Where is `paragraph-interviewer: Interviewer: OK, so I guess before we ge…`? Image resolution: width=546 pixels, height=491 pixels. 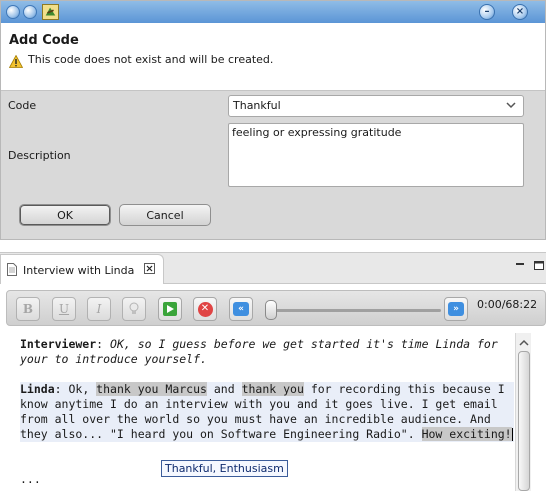
paragraph-interviewer: Interviewer: OK, so I guess before we ge… is located at coordinates (267, 352).